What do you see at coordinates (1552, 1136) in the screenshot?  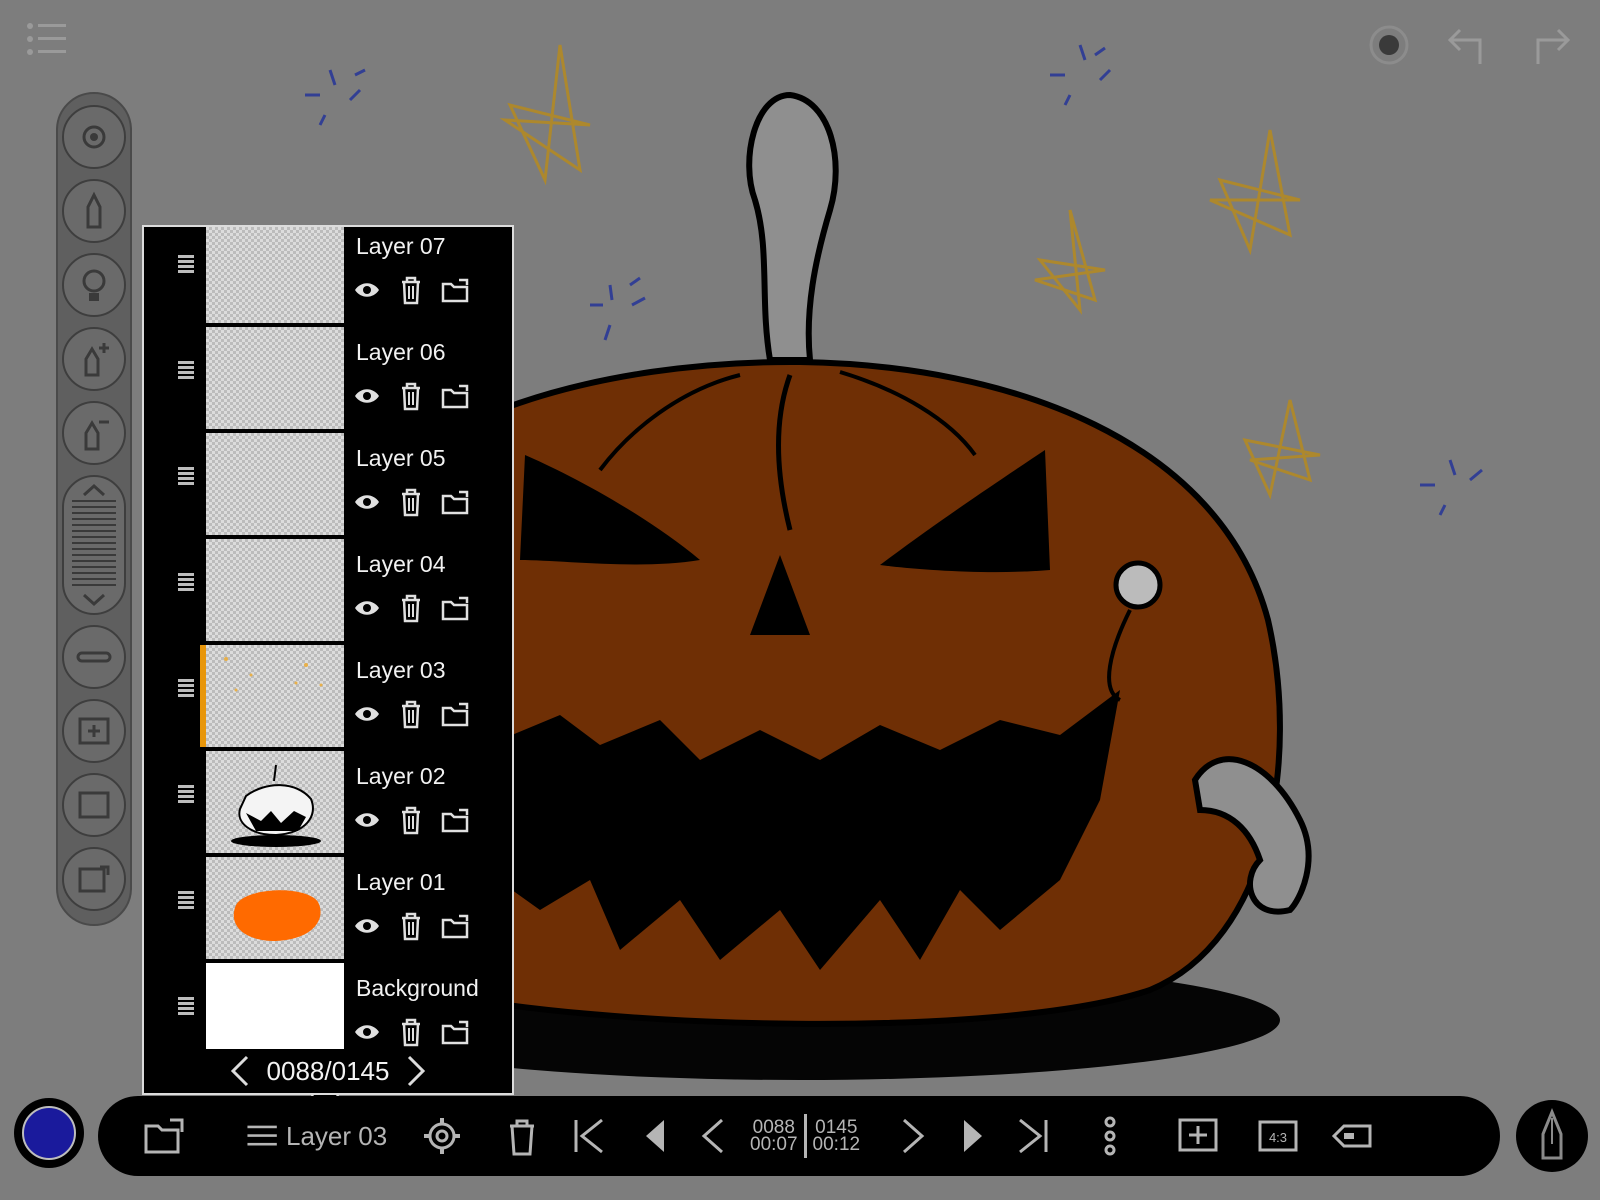 I see `pen-nib-icon` at bounding box center [1552, 1136].